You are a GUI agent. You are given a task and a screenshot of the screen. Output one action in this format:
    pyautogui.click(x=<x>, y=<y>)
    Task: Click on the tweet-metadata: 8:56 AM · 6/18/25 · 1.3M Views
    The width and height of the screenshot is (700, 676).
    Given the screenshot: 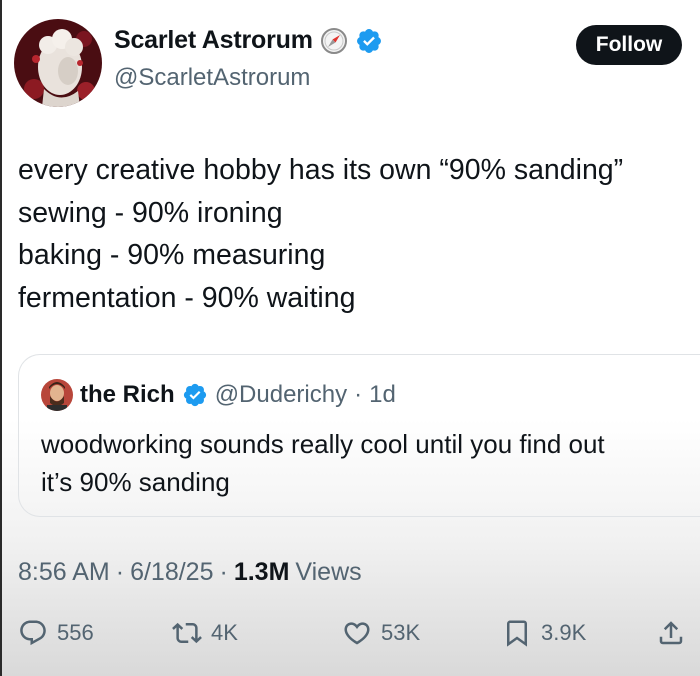 What is the action you would take?
    pyautogui.click(x=190, y=572)
    